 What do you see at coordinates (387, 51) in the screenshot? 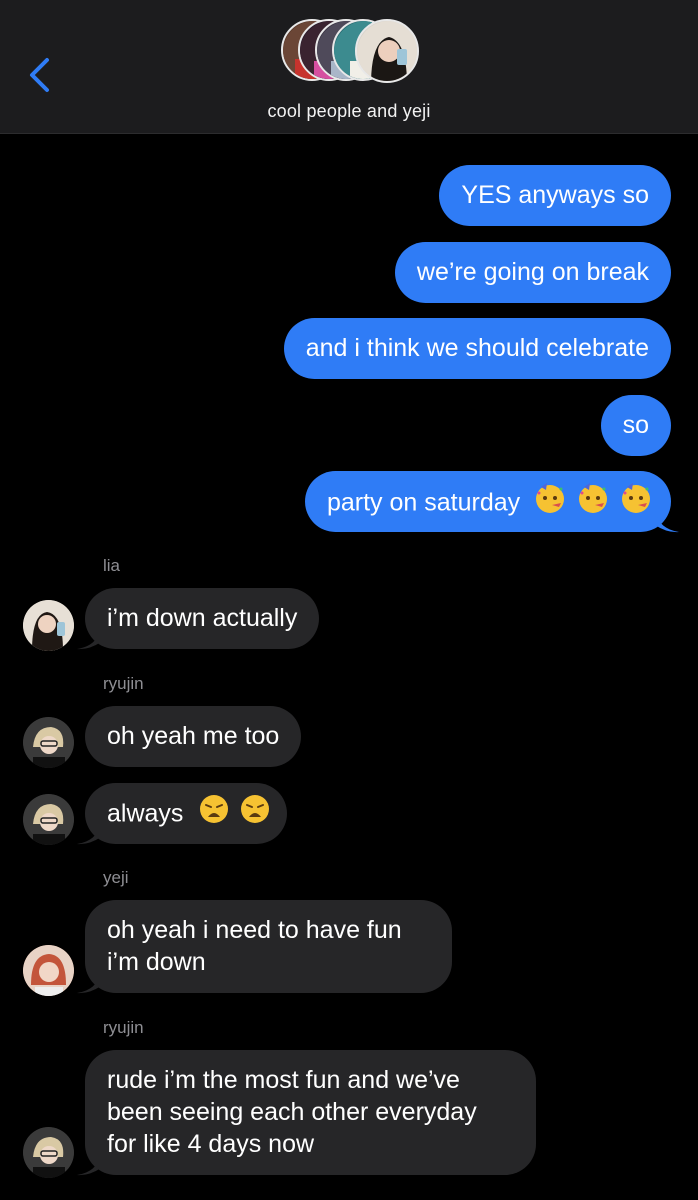
I see `group-member-avatar` at bounding box center [387, 51].